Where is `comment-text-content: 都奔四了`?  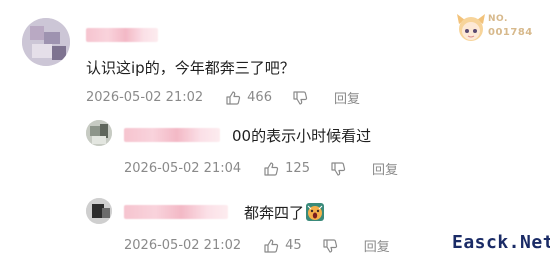
comment-text-content: 都奔四了 is located at coordinates (274, 213).